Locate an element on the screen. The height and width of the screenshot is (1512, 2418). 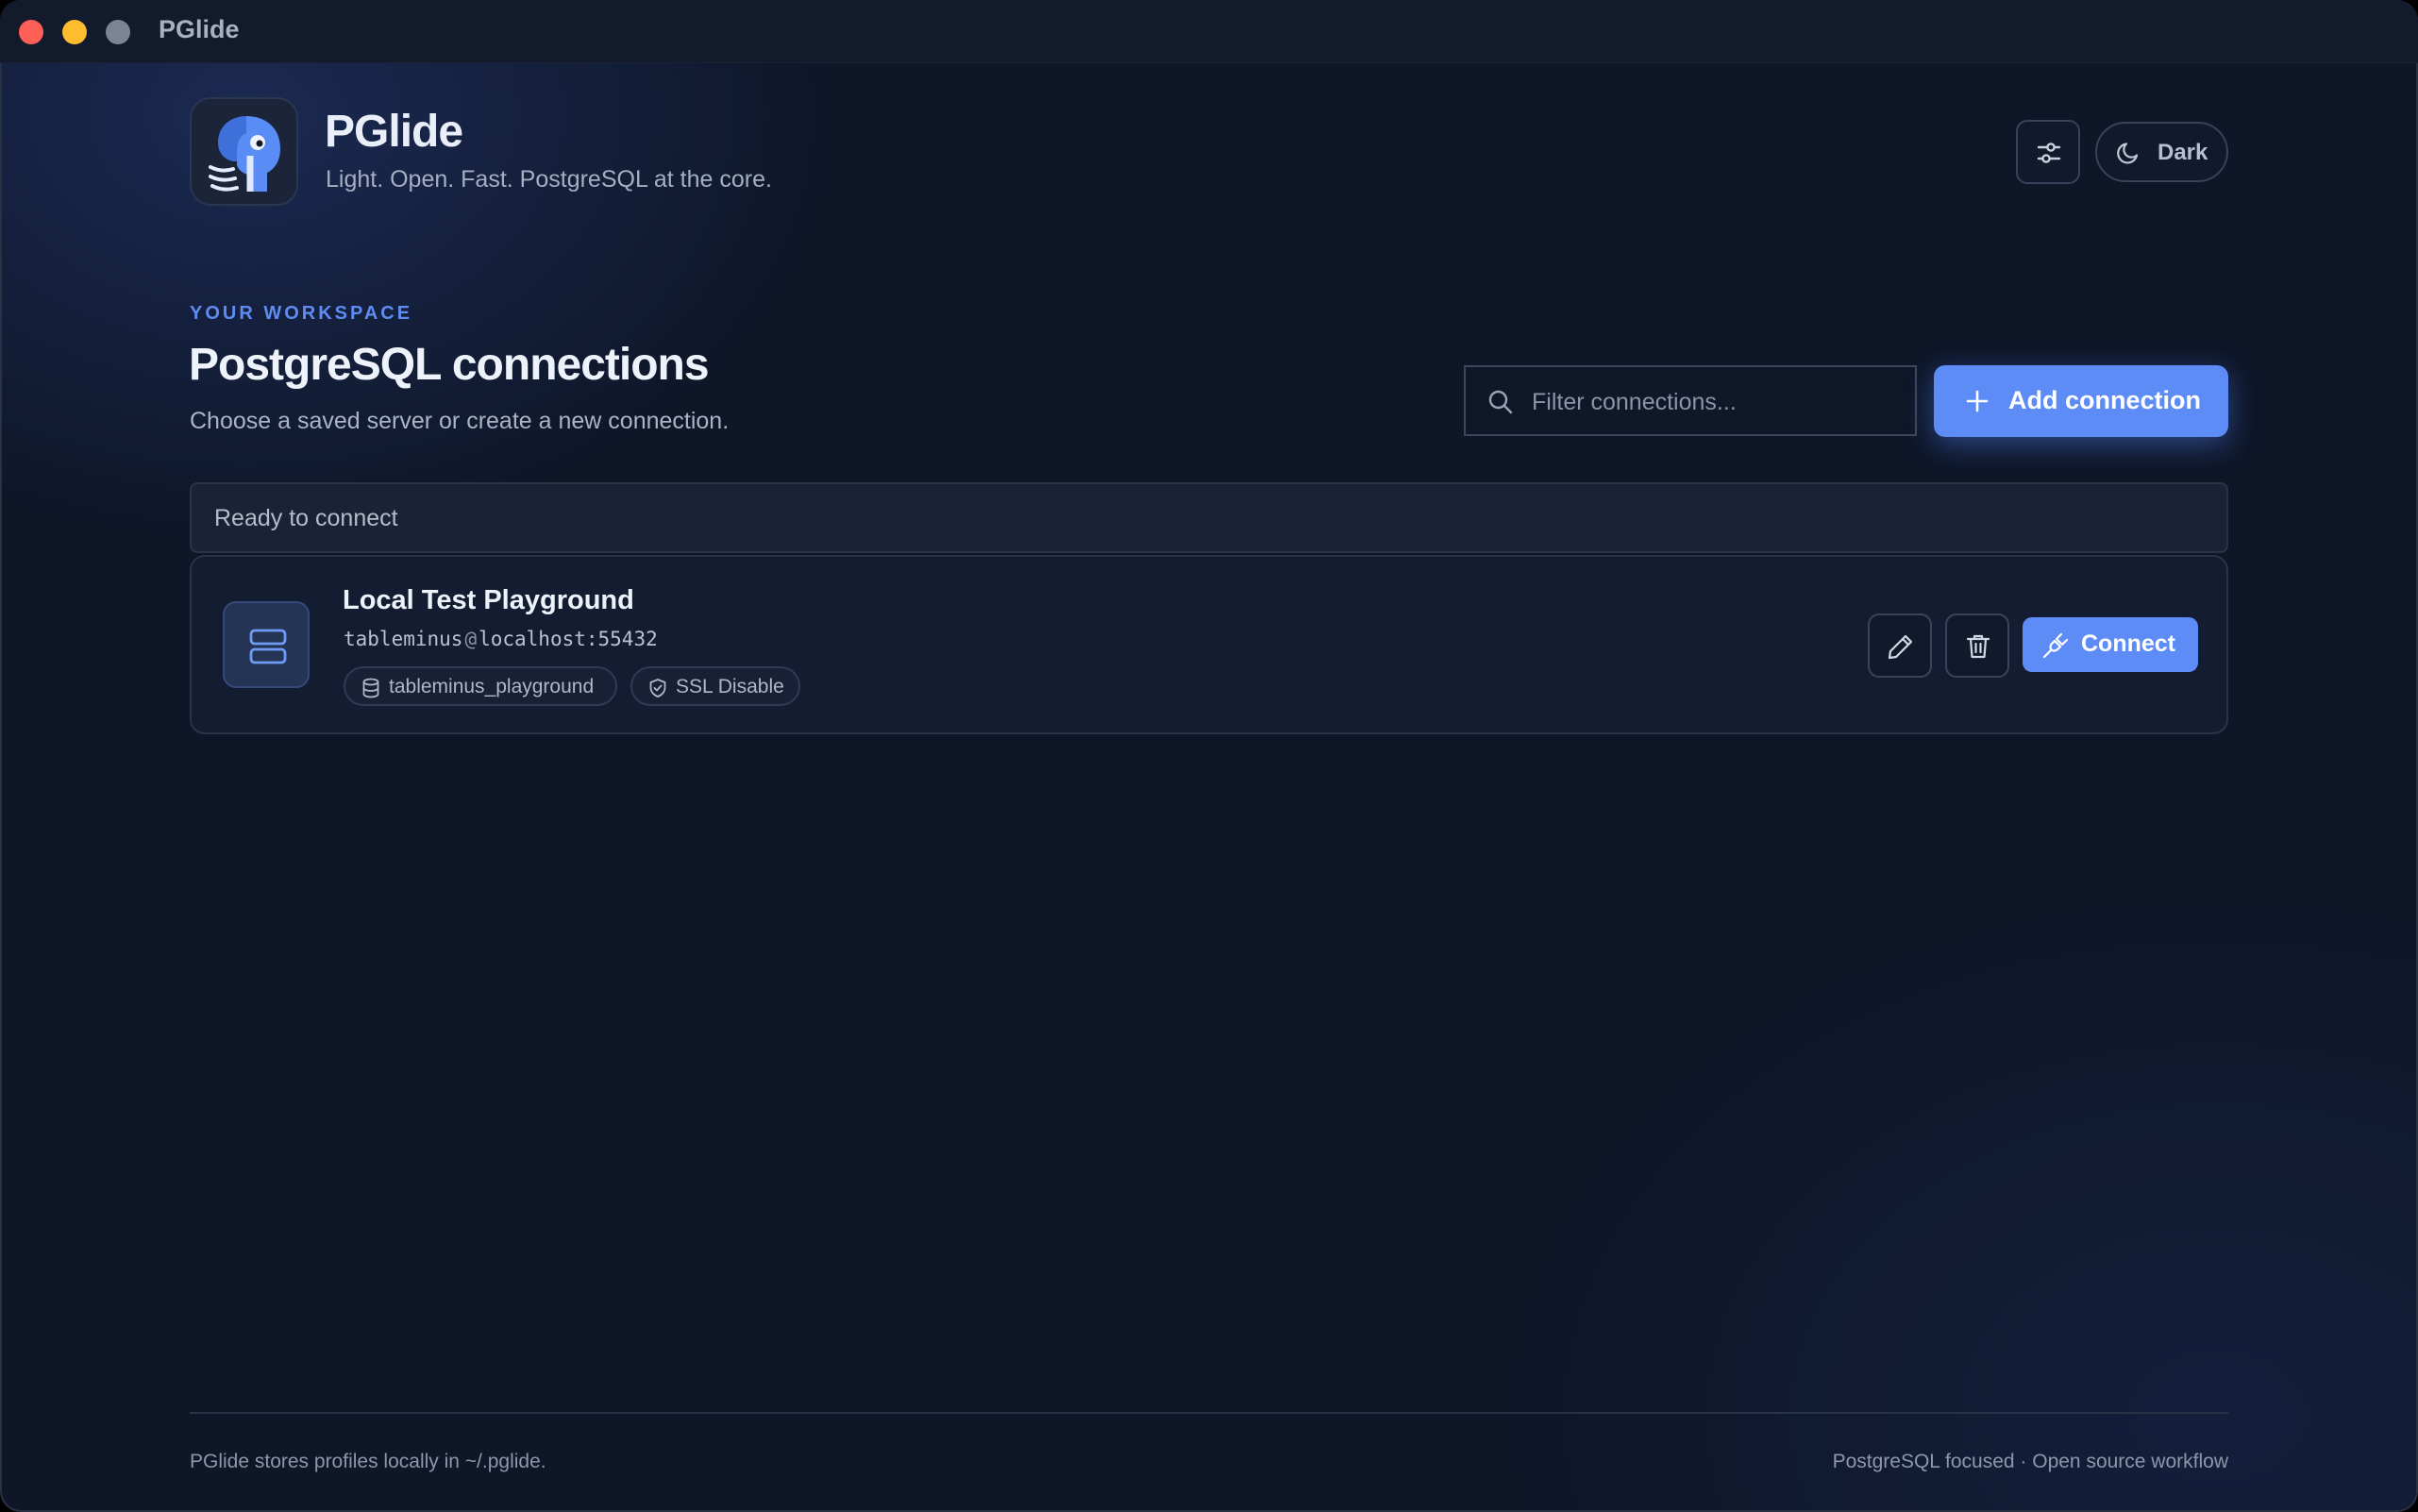
ssl-mode: SSL Disable is located at coordinates (730, 686).